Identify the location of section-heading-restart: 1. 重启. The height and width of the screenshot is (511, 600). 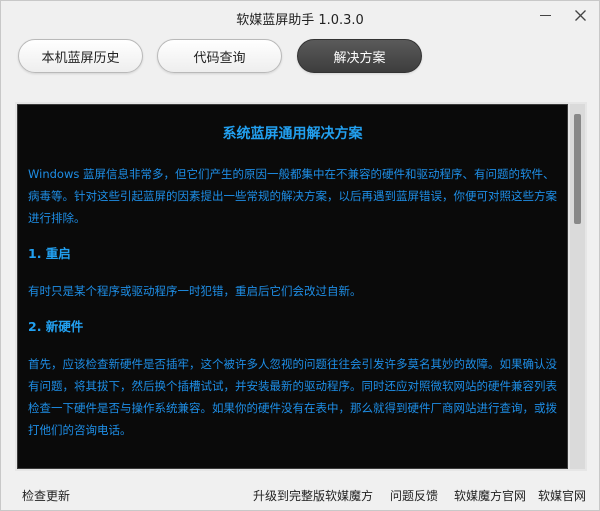
(49, 253).